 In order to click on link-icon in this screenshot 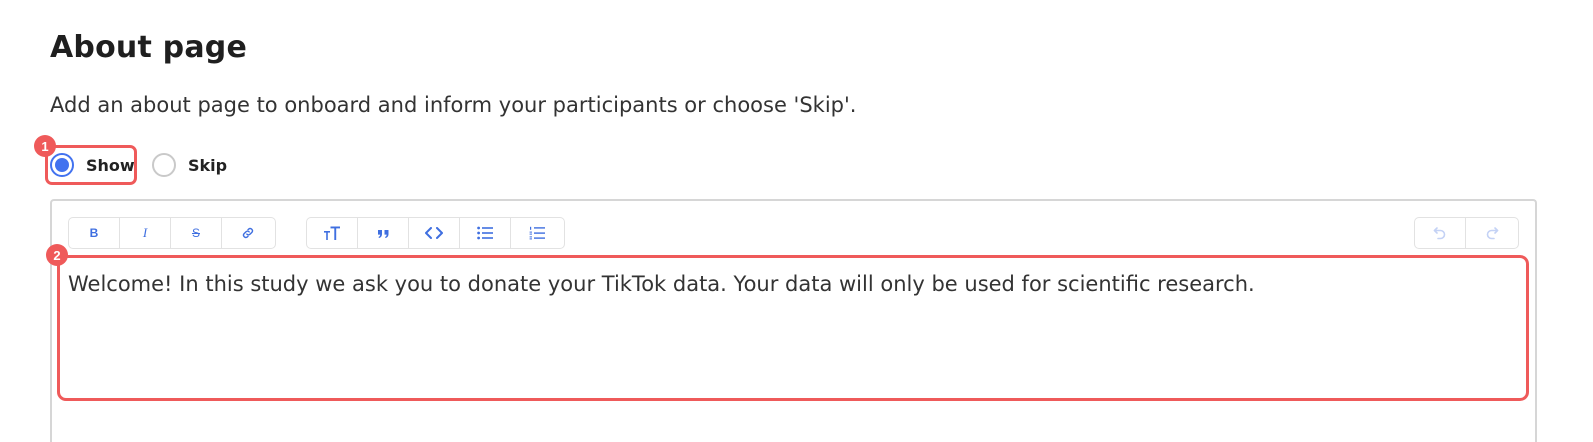, I will do `click(247, 233)`.